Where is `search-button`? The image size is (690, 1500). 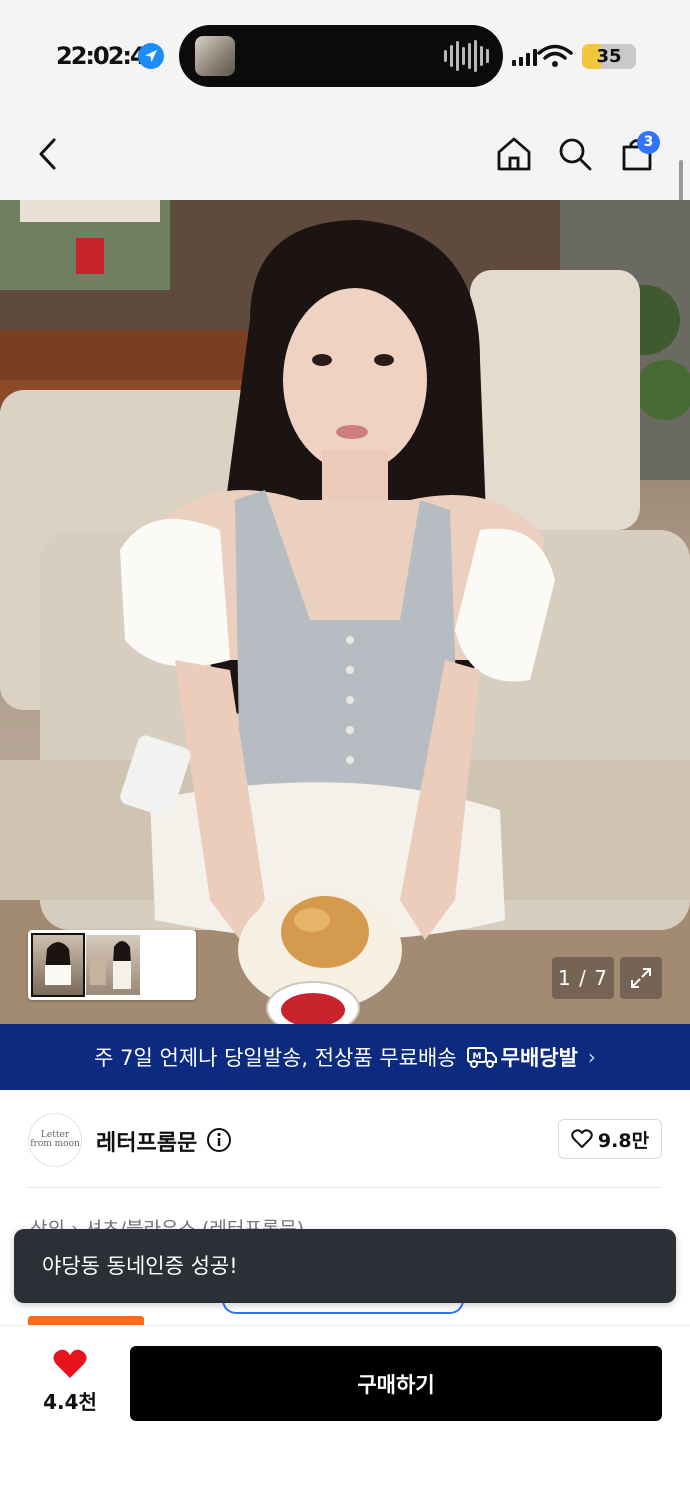
search-button is located at coordinates (575, 154).